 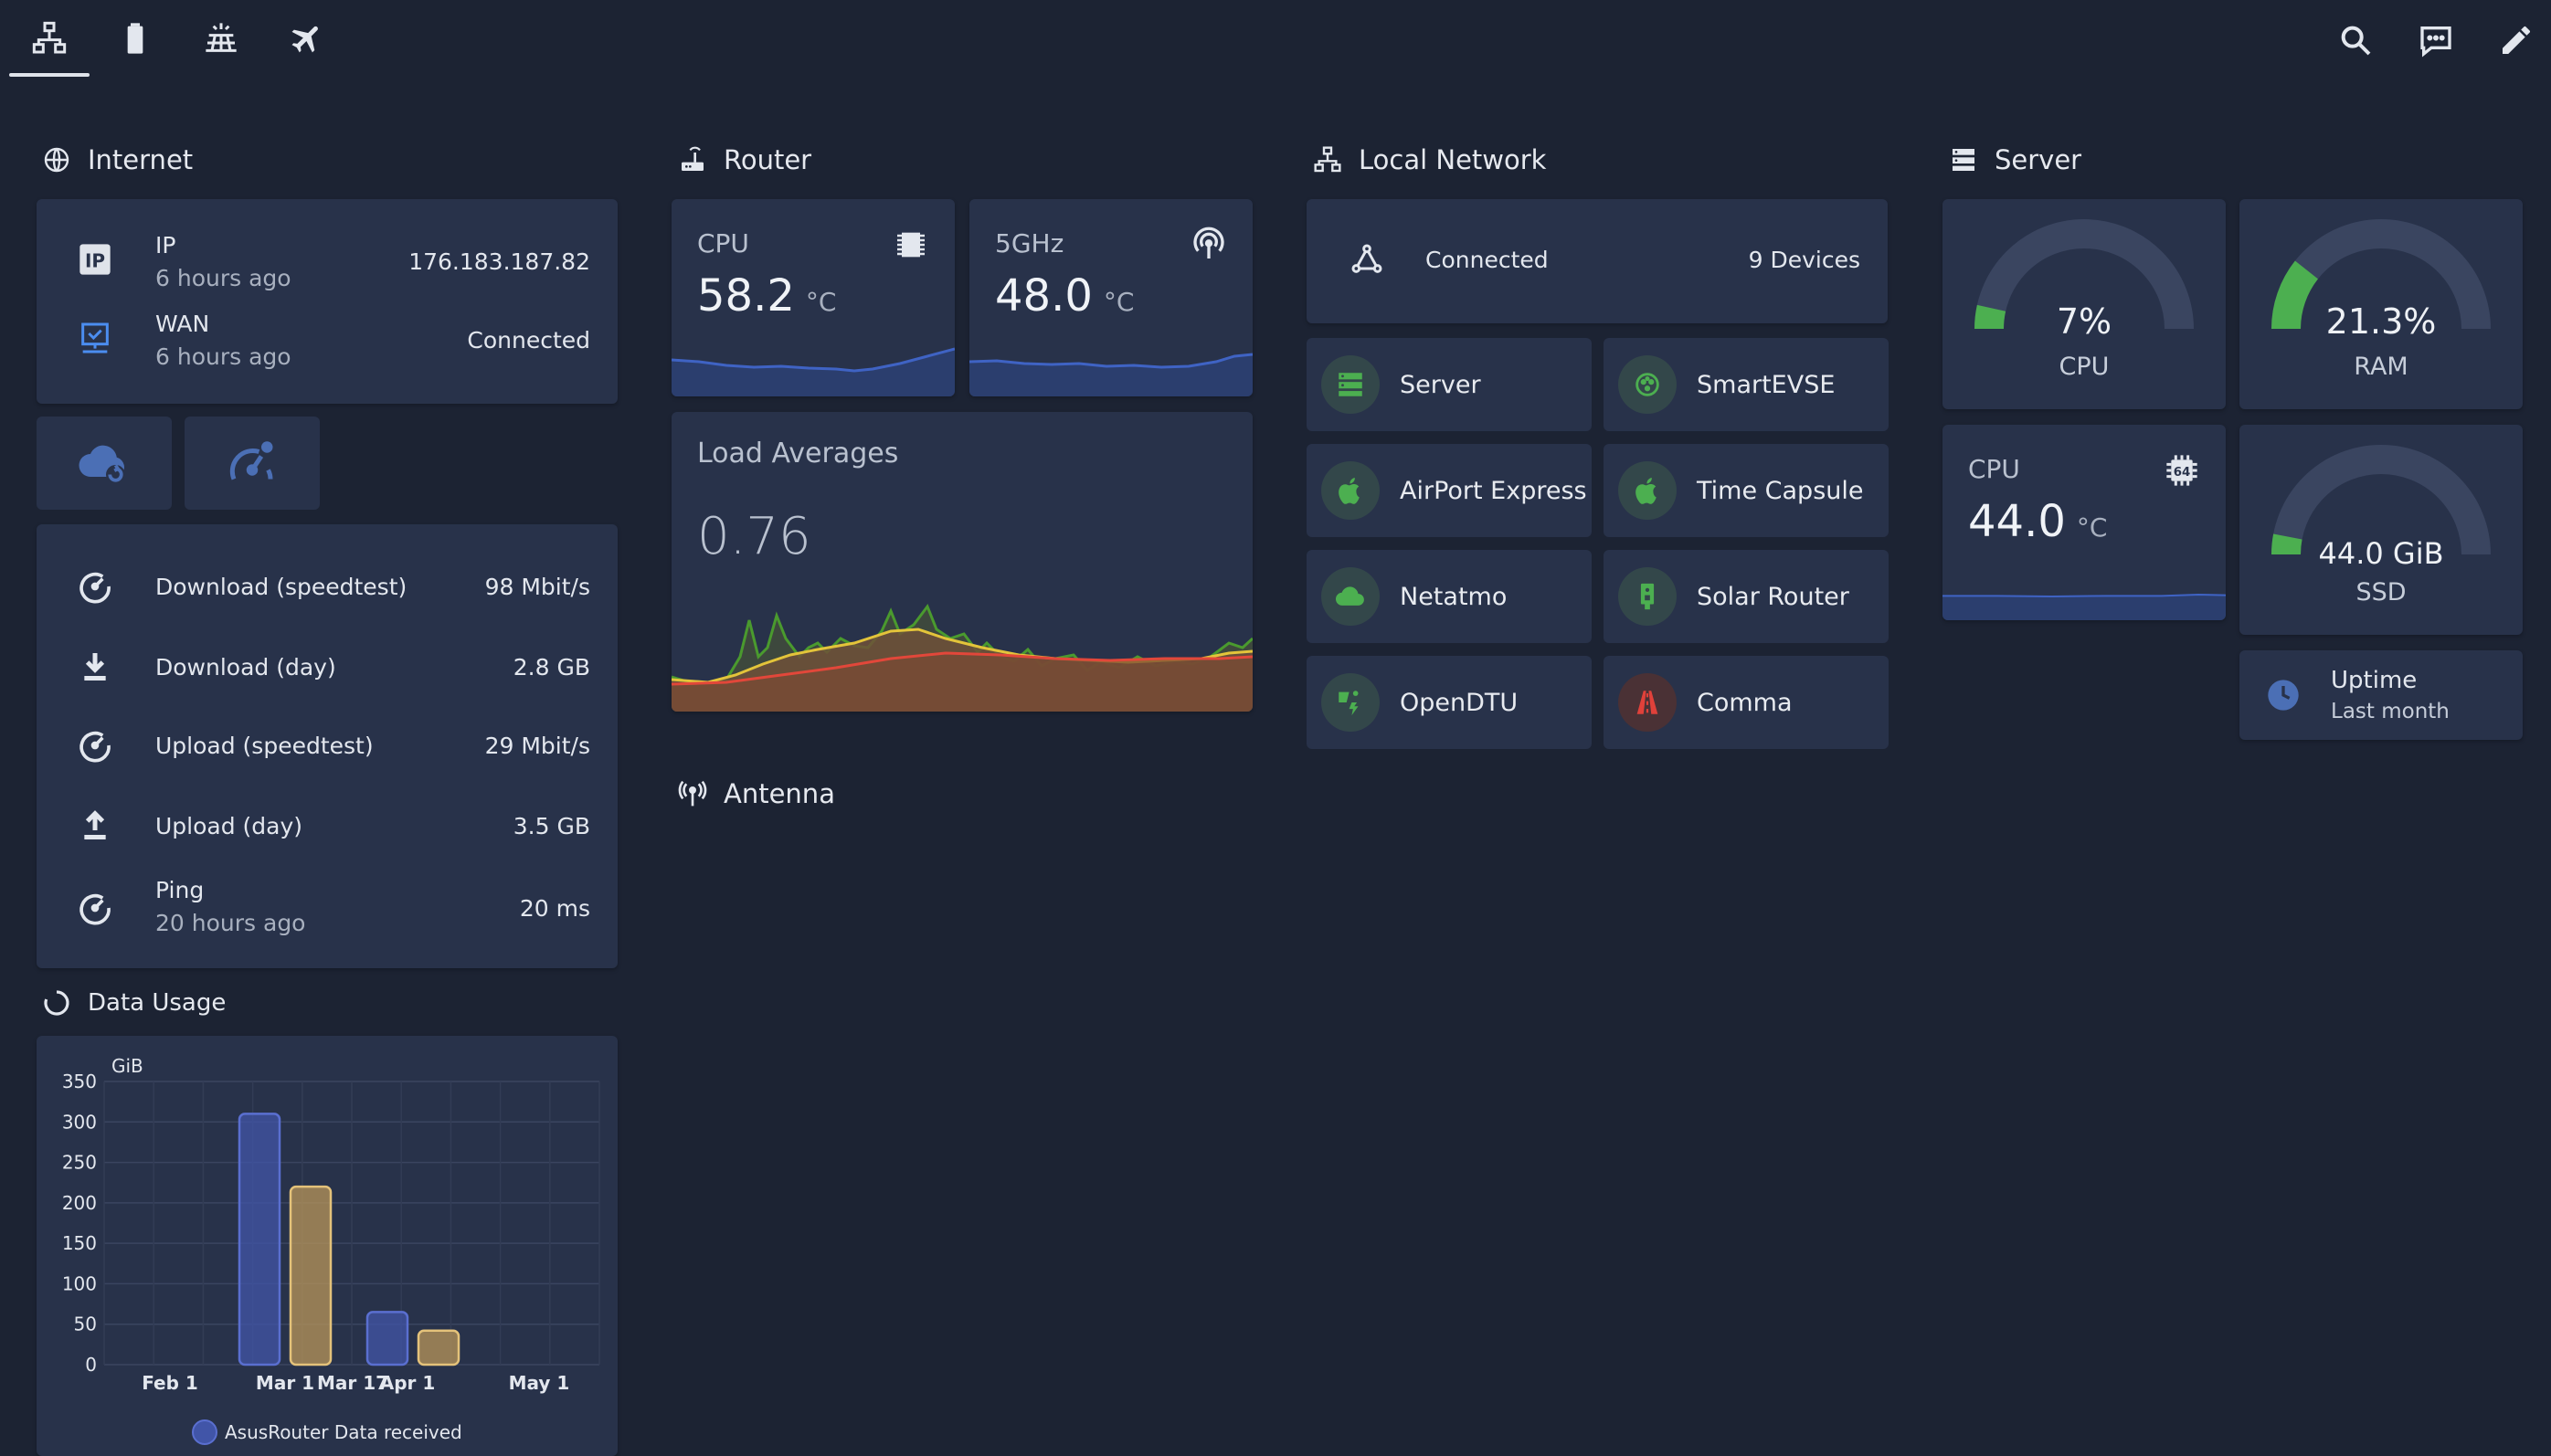 I want to click on ip-name: IP, so click(x=165, y=245).